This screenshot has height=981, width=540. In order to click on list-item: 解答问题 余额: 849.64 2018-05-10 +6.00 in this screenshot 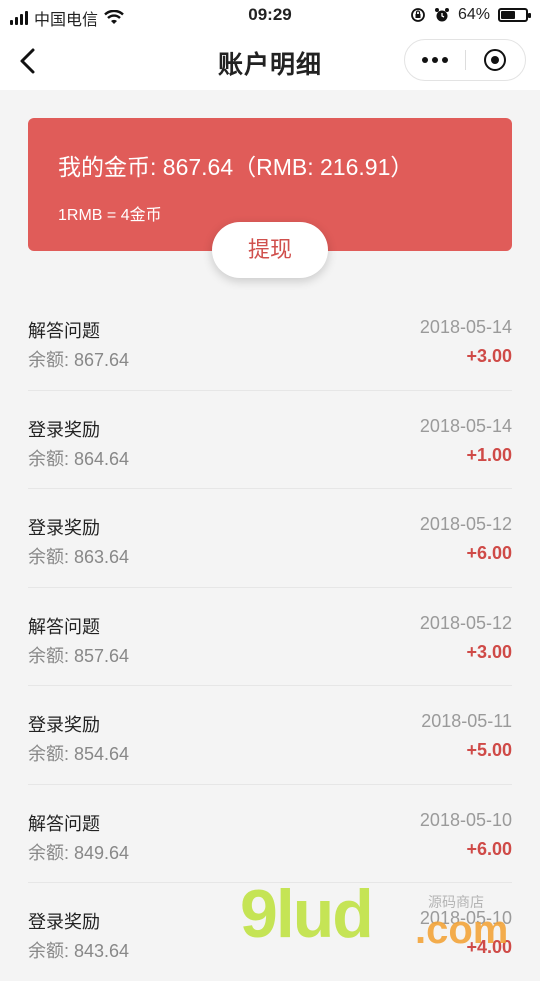, I will do `click(270, 834)`.